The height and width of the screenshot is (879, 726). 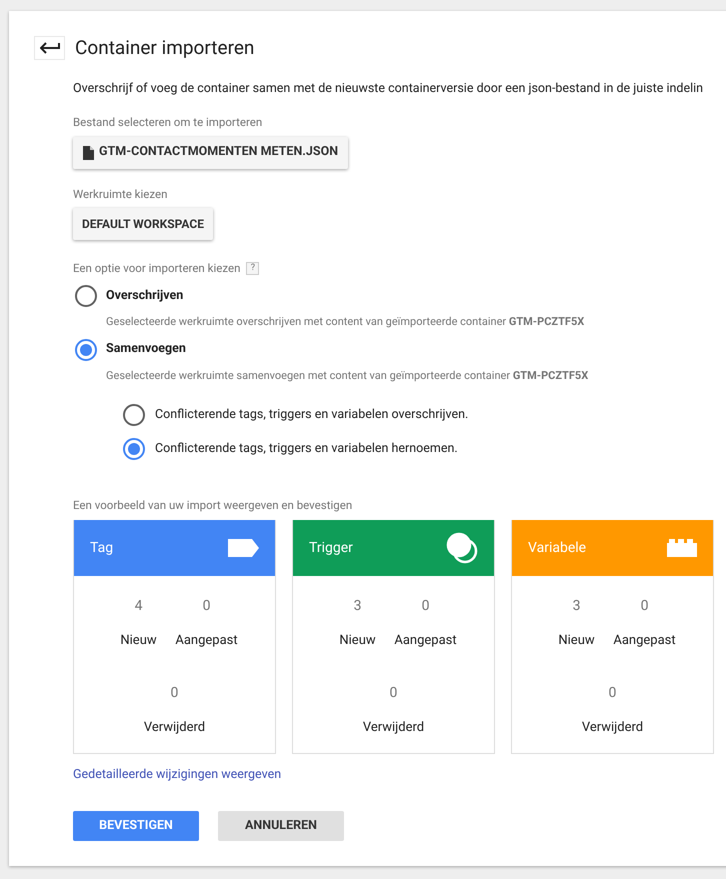 What do you see at coordinates (136, 826) in the screenshot?
I see `confirm-button: BEVESTIGEN` at bounding box center [136, 826].